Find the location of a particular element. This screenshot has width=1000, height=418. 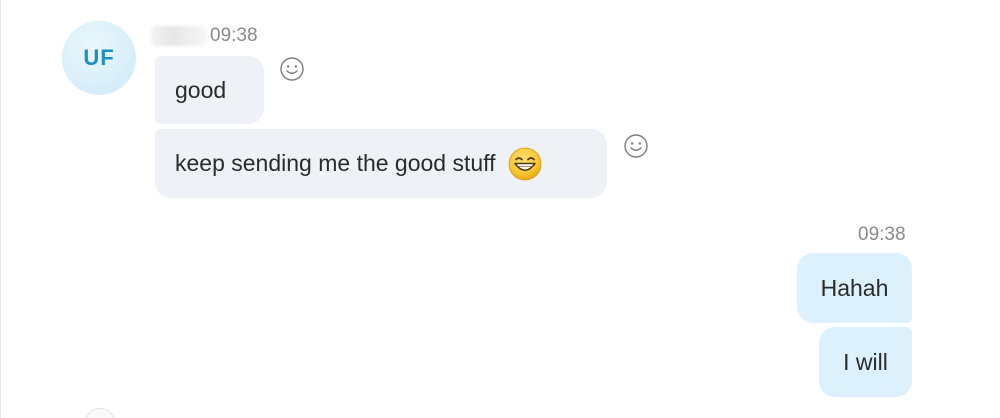

message-text: good is located at coordinates (201, 89).